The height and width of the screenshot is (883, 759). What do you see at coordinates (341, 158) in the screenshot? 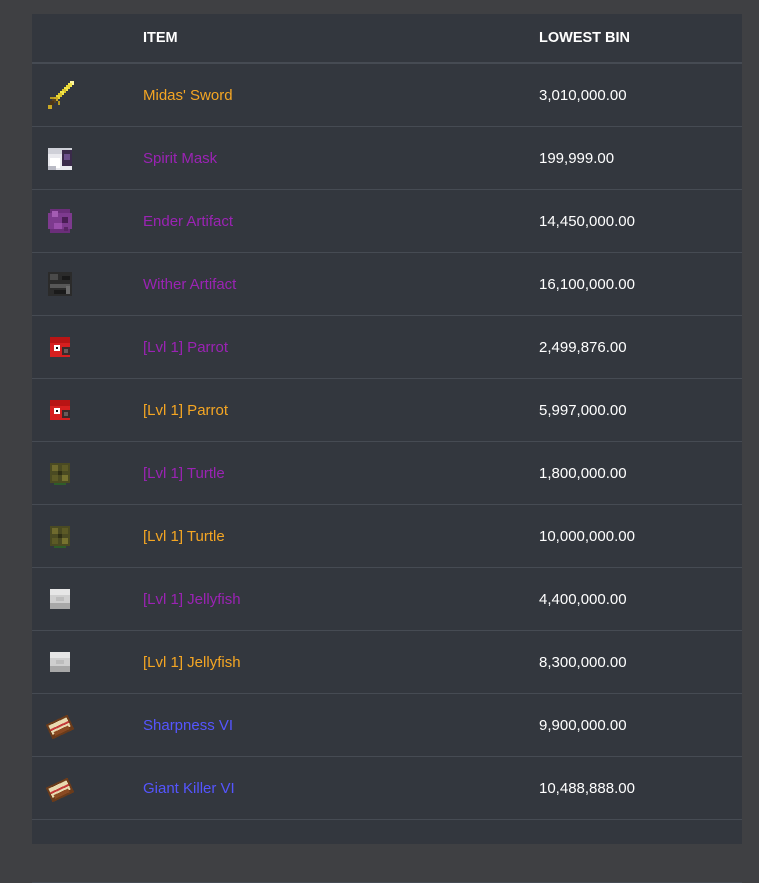
I see `item-name: Spirit Mask` at bounding box center [341, 158].